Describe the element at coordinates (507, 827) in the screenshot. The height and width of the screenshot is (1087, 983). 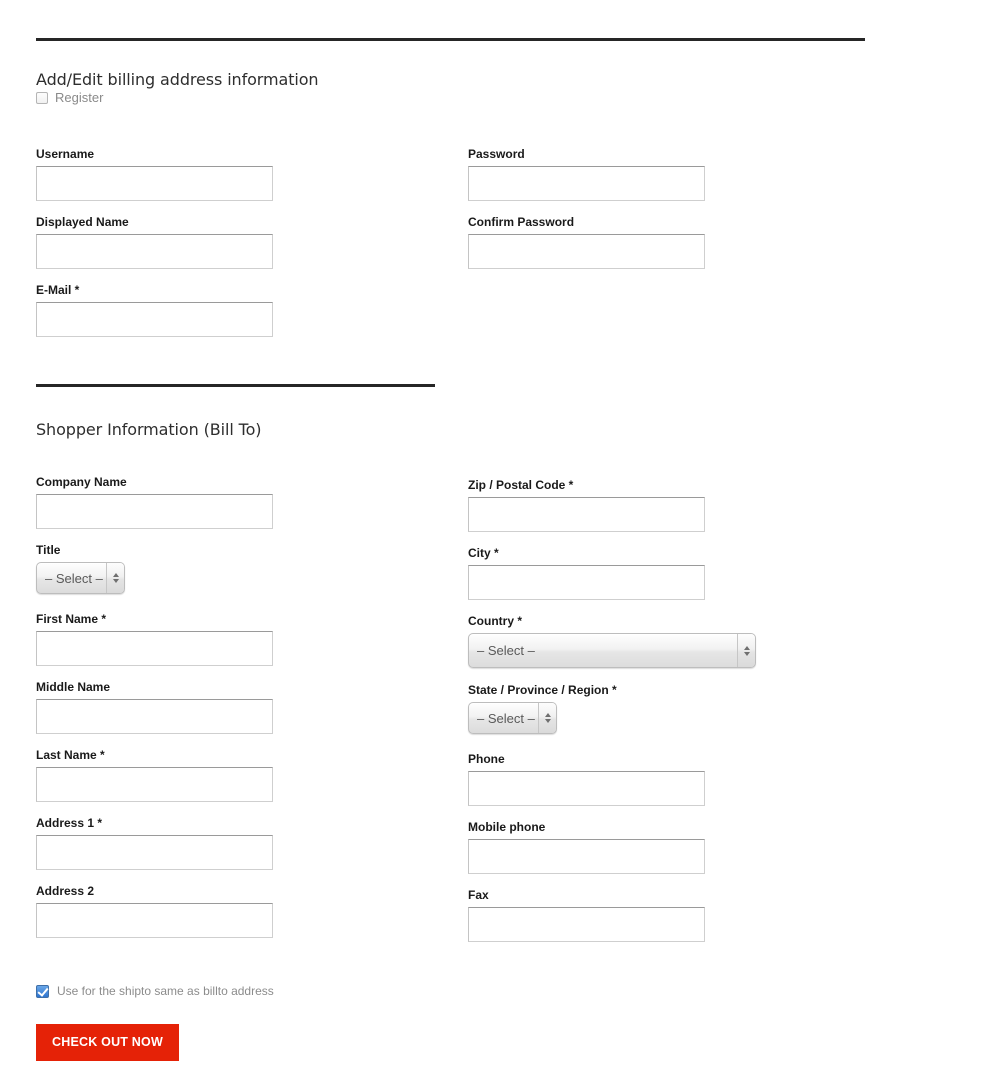
I see `field-label-mobile-phone: Mobile phone` at that location.